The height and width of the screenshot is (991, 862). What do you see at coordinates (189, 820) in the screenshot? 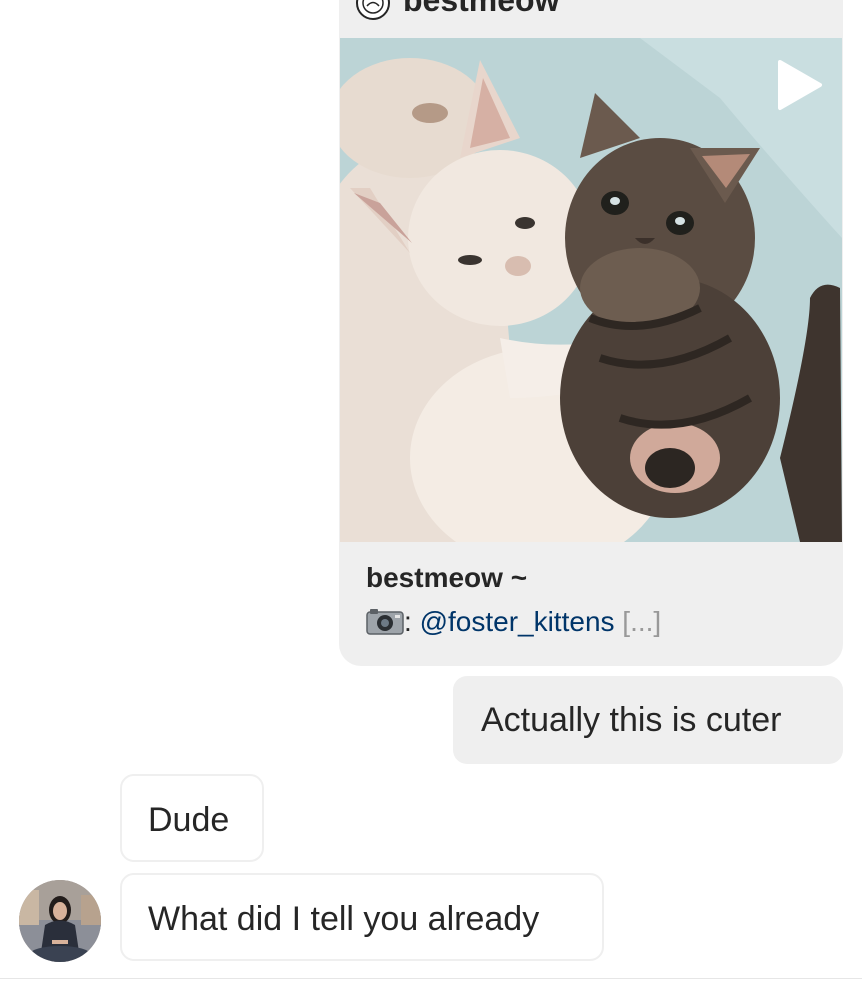
I see `message-text: Dude` at bounding box center [189, 820].